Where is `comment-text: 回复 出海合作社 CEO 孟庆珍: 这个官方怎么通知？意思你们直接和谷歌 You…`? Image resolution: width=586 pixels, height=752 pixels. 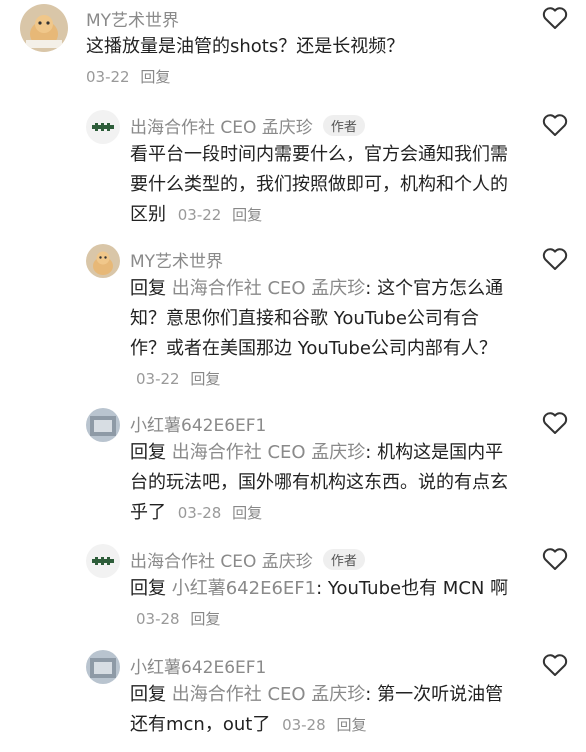
comment-text: 回复 出海合作社 CEO 孟庆珍: 这个官方怎么通知？意思你们直接和谷歌 You… is located at coordinates (322, 334).